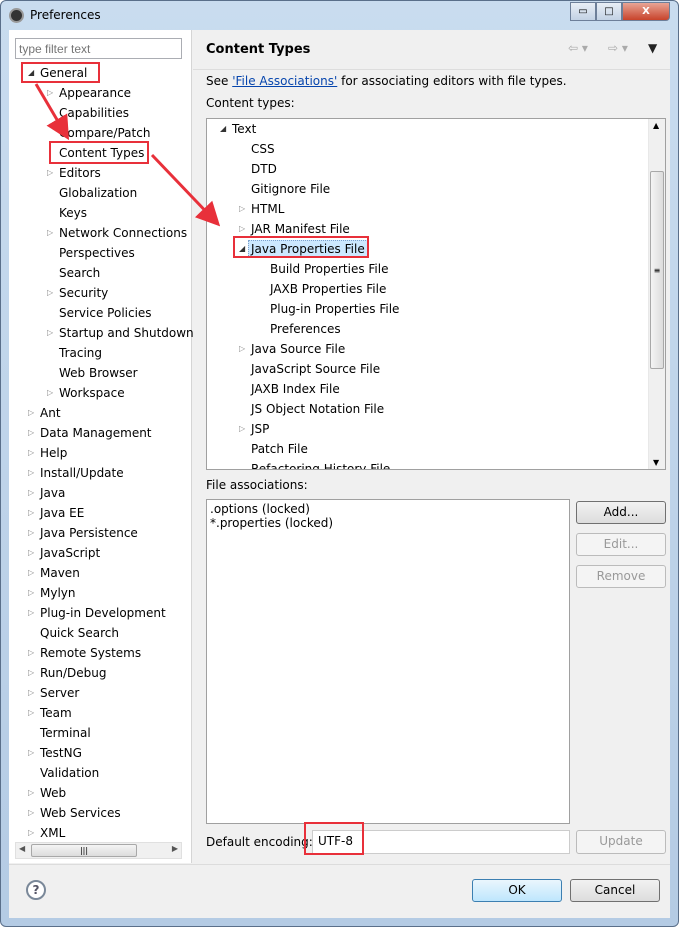 The width and height of the screenshot is (679, 927). What do you see at coordinates (185, 190) in the screenshot?
I see `arrow-to-java-properties` at bounding box center [185, 190].